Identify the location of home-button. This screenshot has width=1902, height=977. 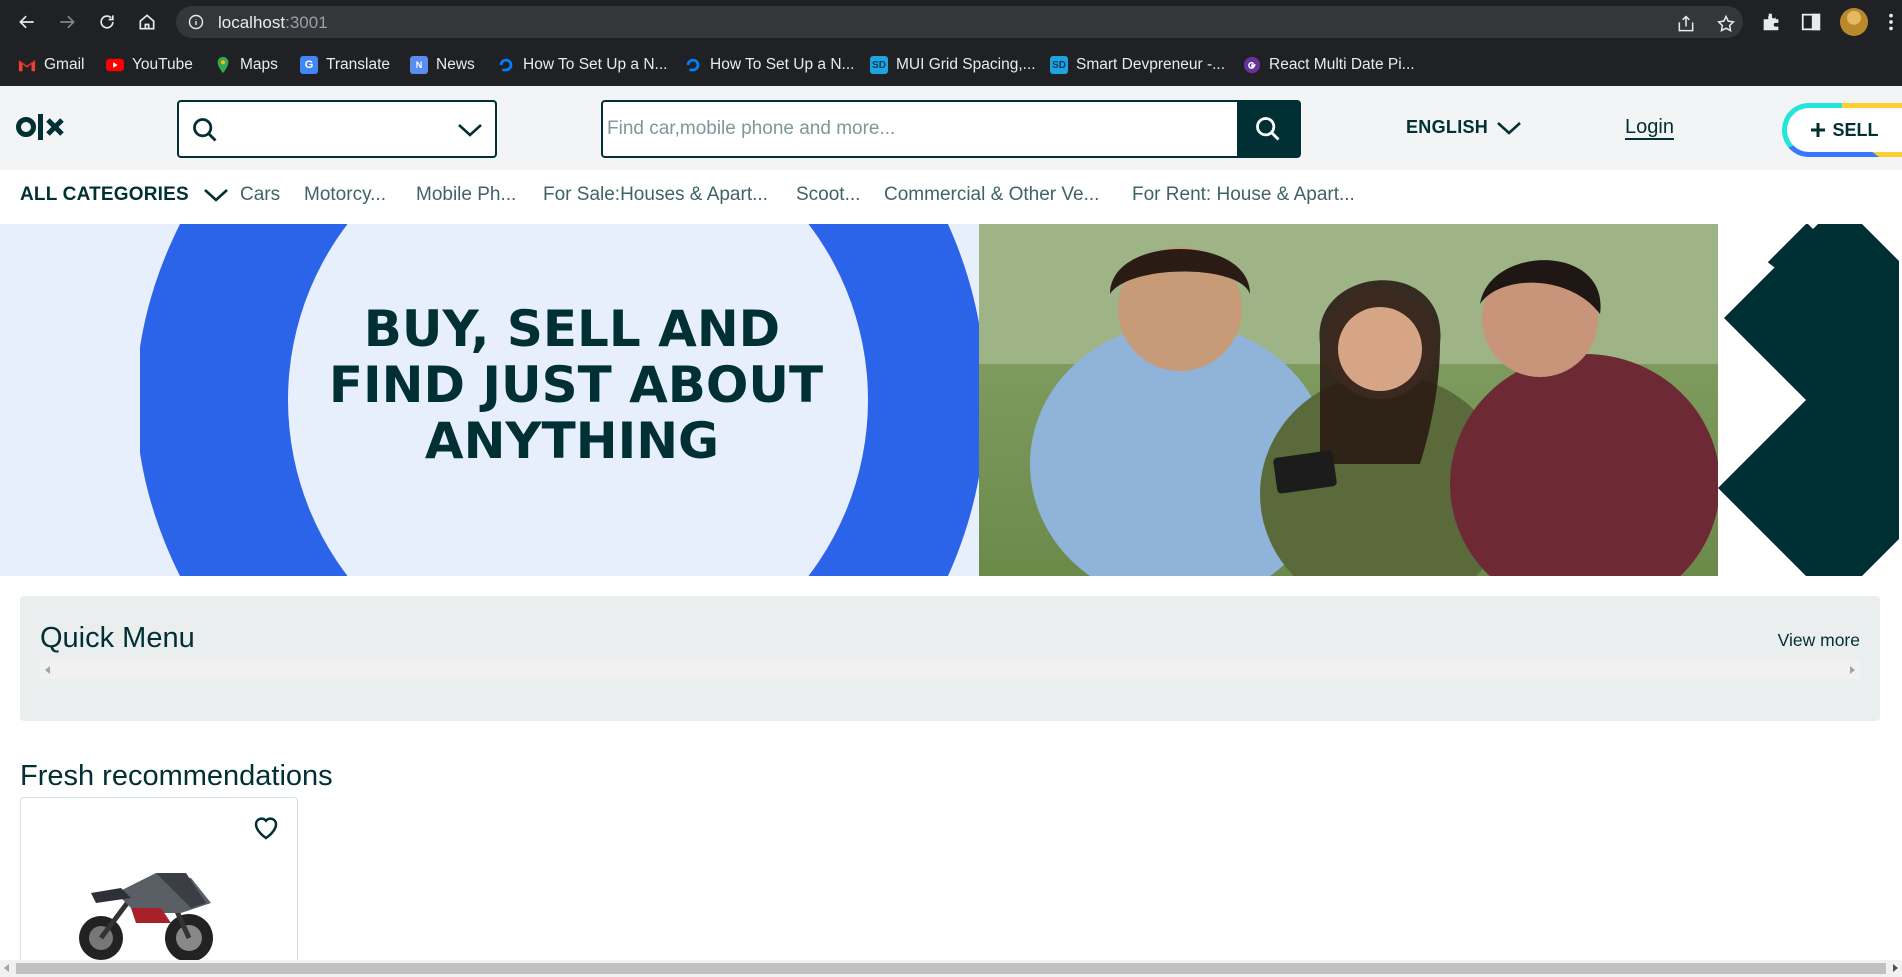
(147, 22).